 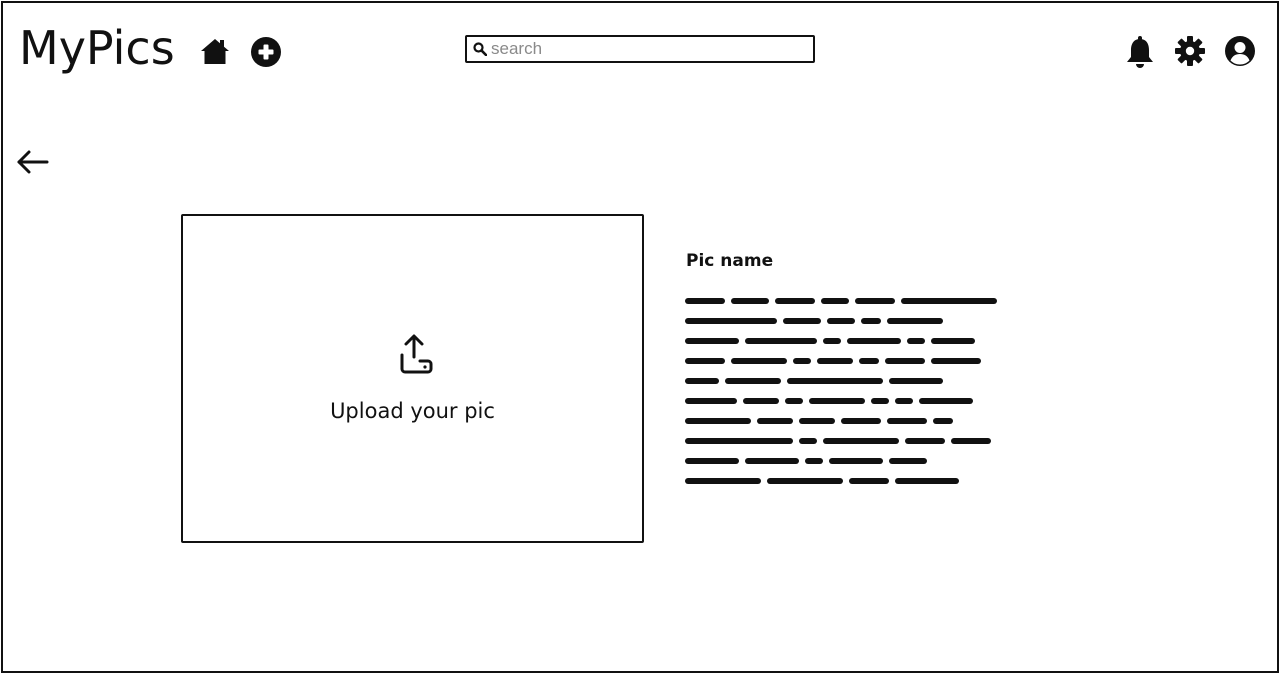 I want to click on pic-name-label: Pic name, so click(x=730, y=261).